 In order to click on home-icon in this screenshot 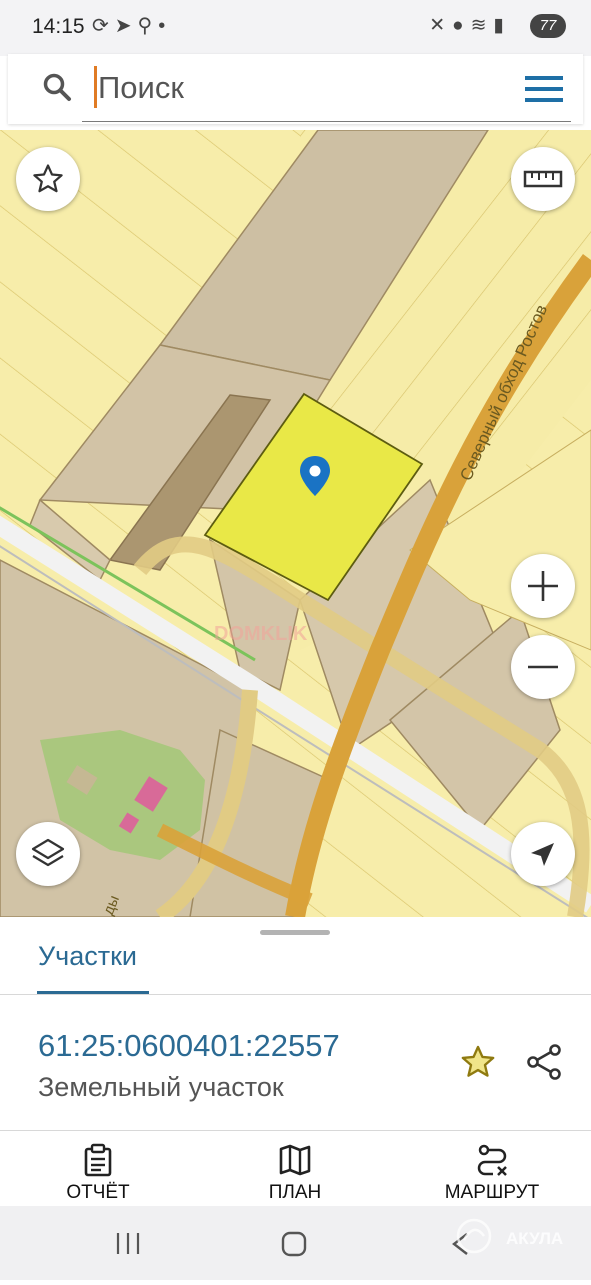, I will do `click(294, 1244)`.